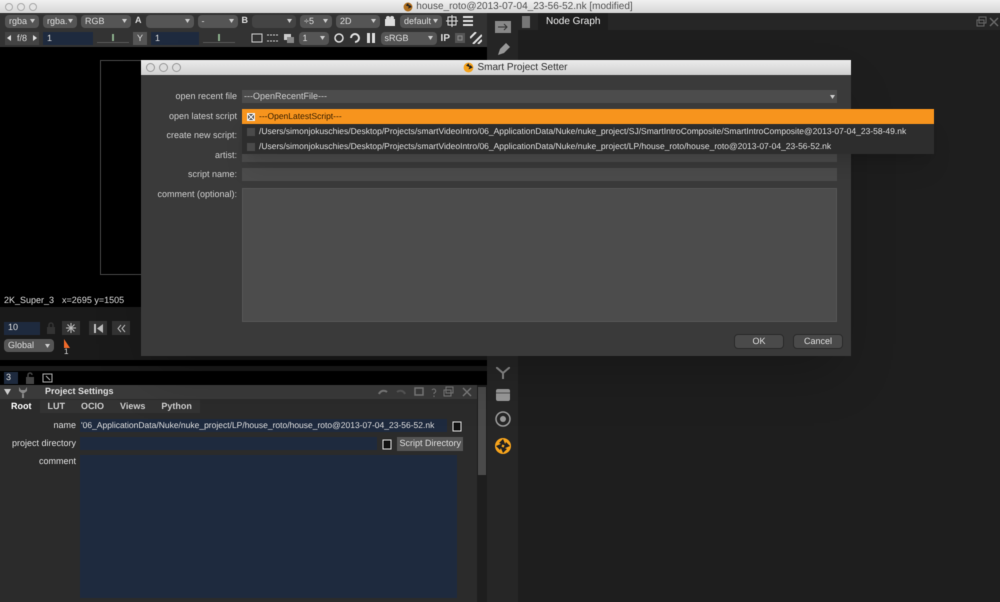 The image size is (1000, 602). Describe the element at coordinates (316, 21) in the screenshot. I see `zoom-dropdown: ÷5` at that location.